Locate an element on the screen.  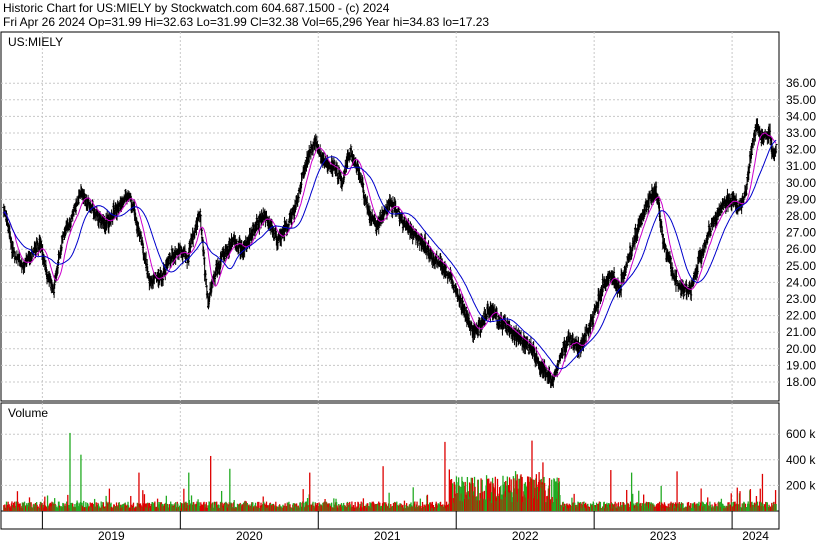
price-tick-label: 18.00 is located at coordinates (801, 382).